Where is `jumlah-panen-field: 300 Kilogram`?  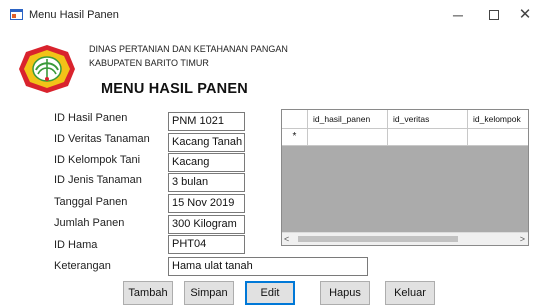
jumlah-panen-field: 300 Kilogram is located at coordinates (206, 224).